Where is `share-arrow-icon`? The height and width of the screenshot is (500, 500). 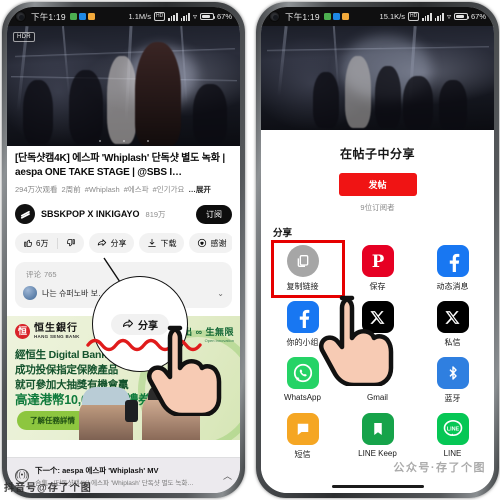 share-arrow-icon is located at coordinates (128, 323).